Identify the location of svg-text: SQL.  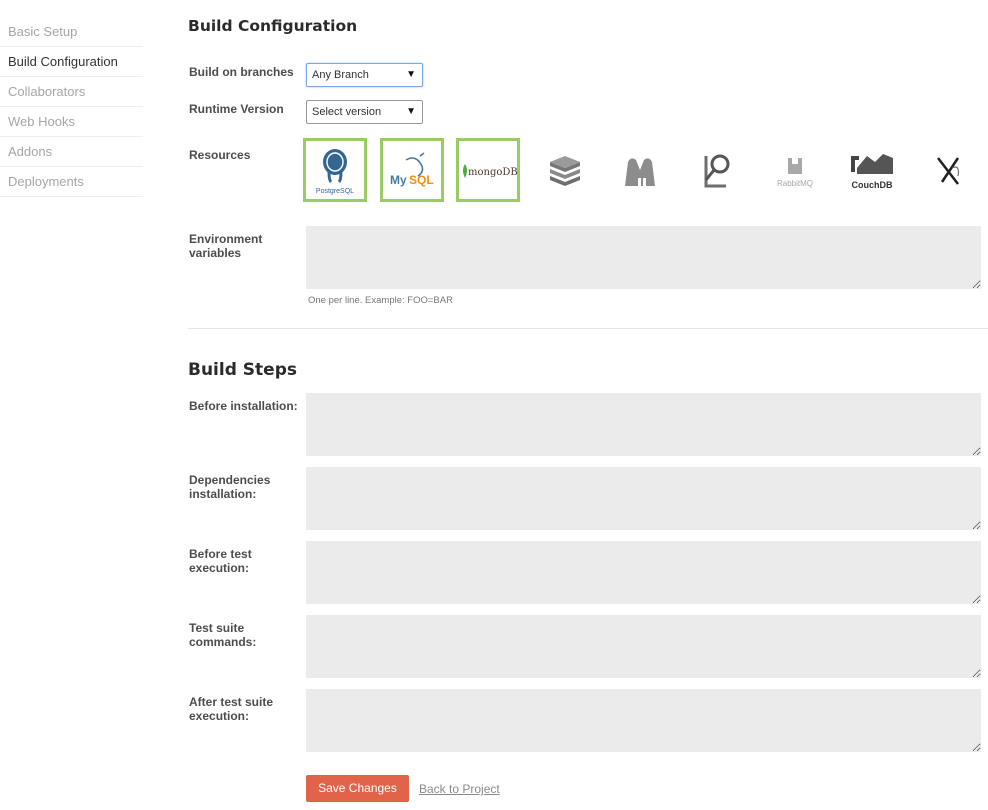
(421, 180).